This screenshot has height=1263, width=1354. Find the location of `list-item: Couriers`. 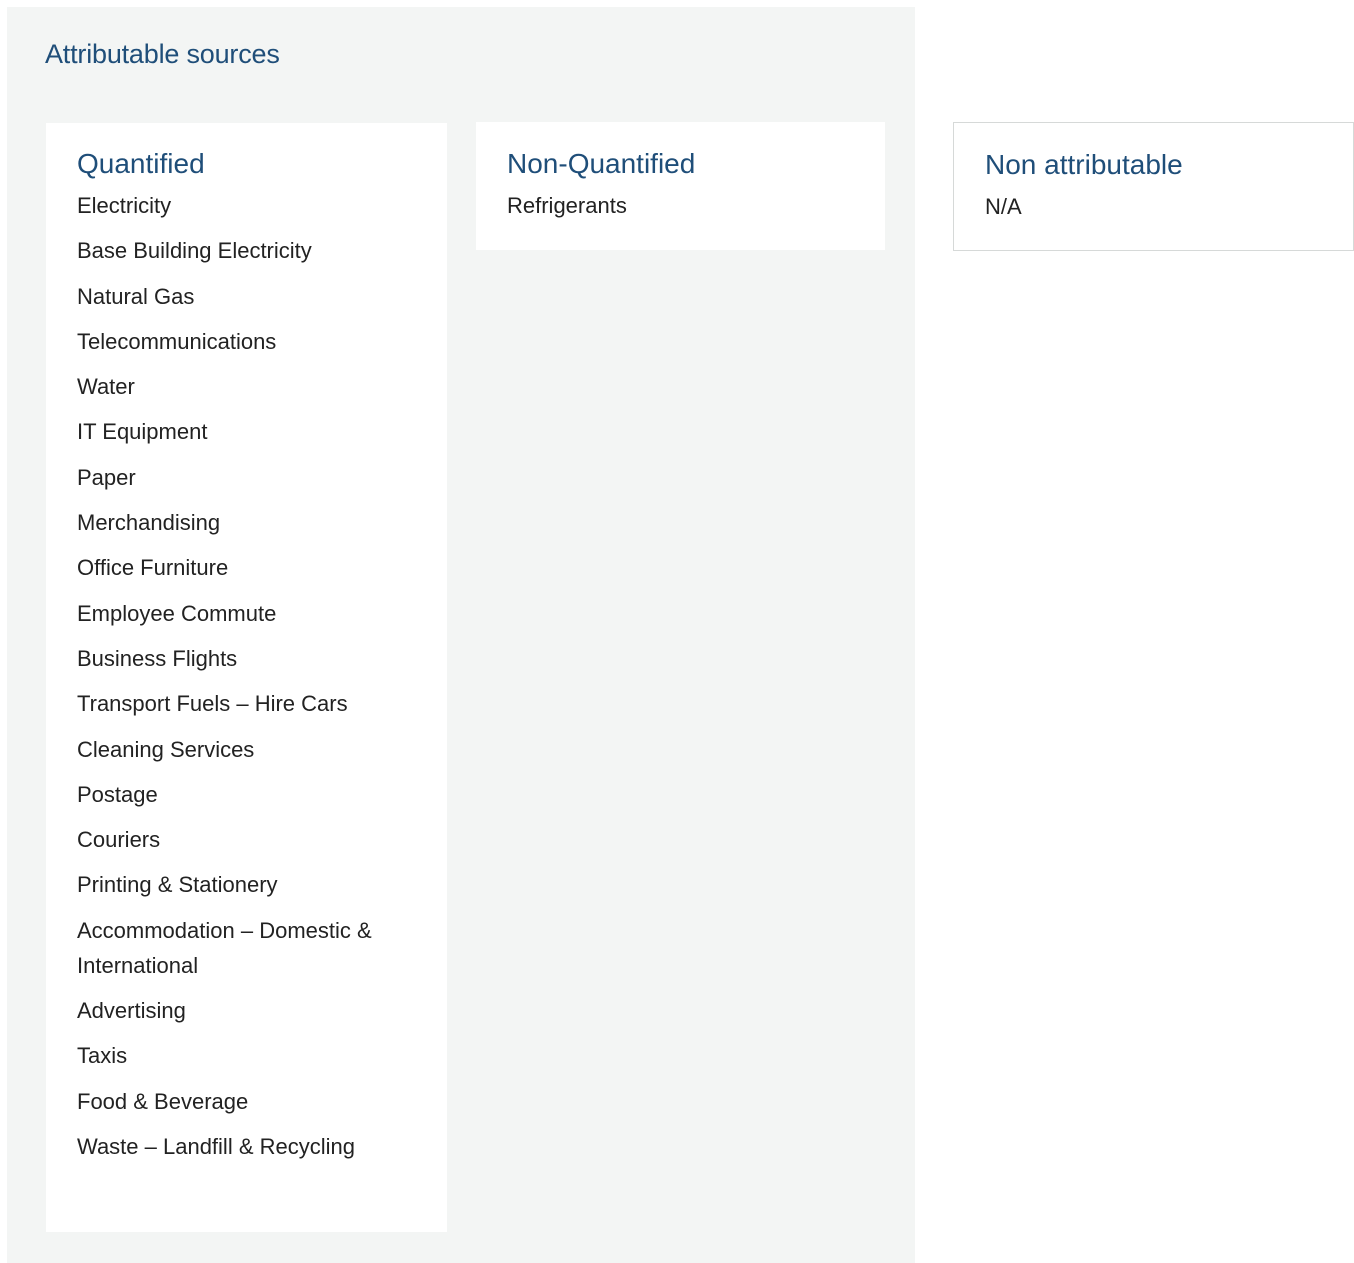

list-item: Couriers is located at coordinates (119, 840).